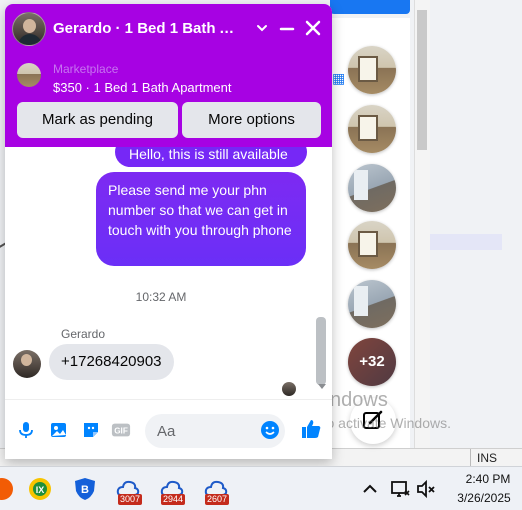  I want to click on incoming-message: +17268420903, so click(111, 362).